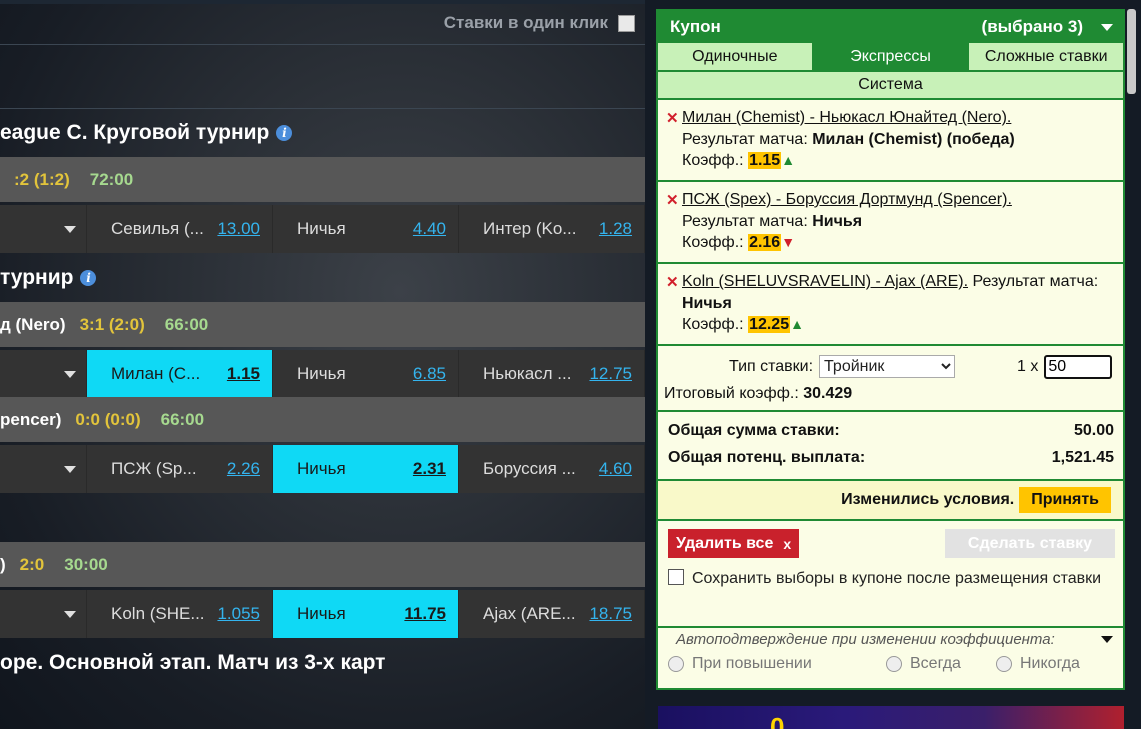  I want to click on odds-home: ПСЖ (Sp... 2.26, so click(180, 469).